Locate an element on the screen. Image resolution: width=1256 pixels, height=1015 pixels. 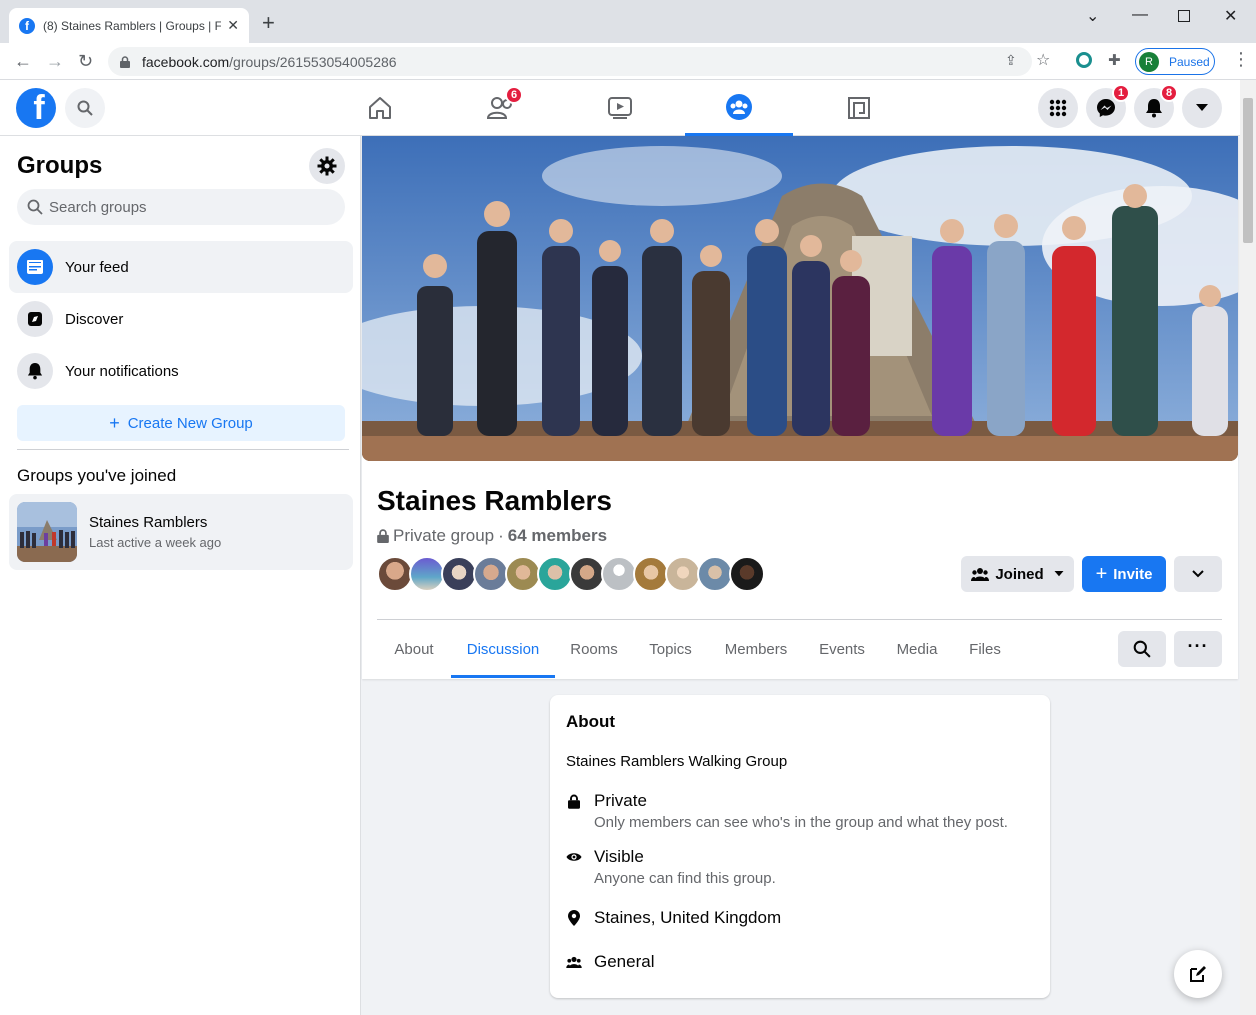
puzzle-extensions-icon: ✚ is located at coordinates (1114, 60).